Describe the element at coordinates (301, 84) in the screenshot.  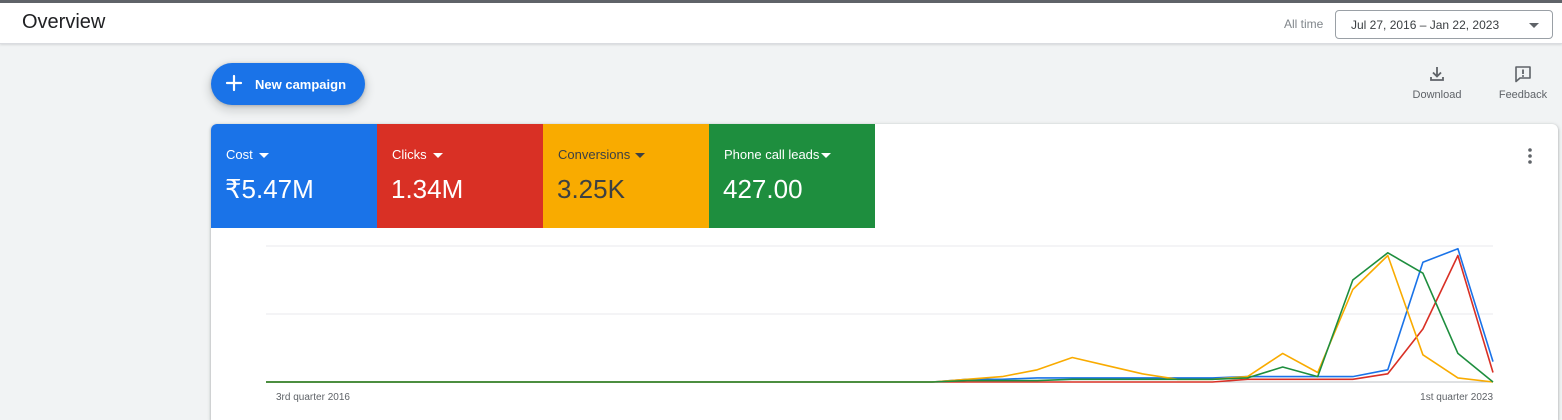
I see `new-campaign-label: New campaign` at that location.